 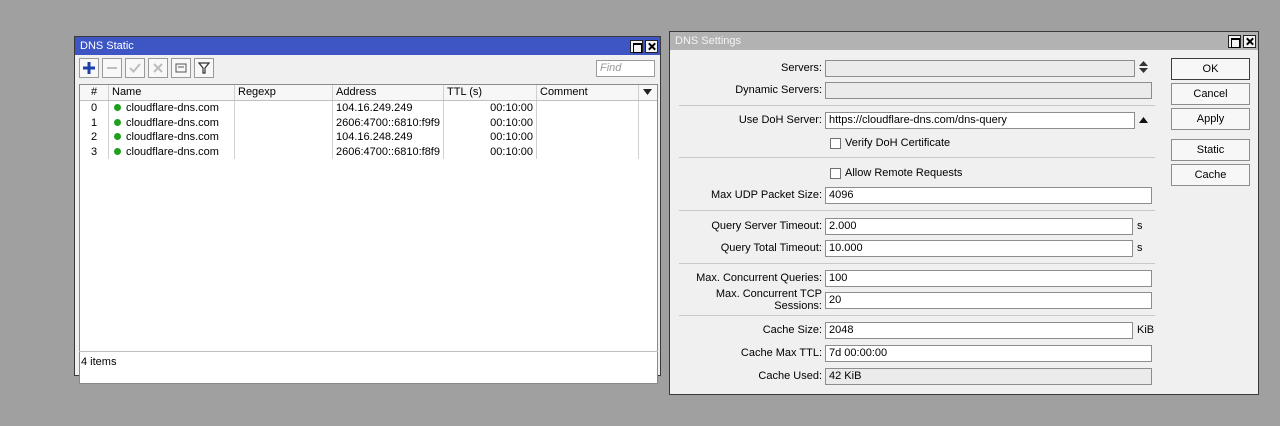 I want to click on column-header: Comment, so click(x=588, y=92).